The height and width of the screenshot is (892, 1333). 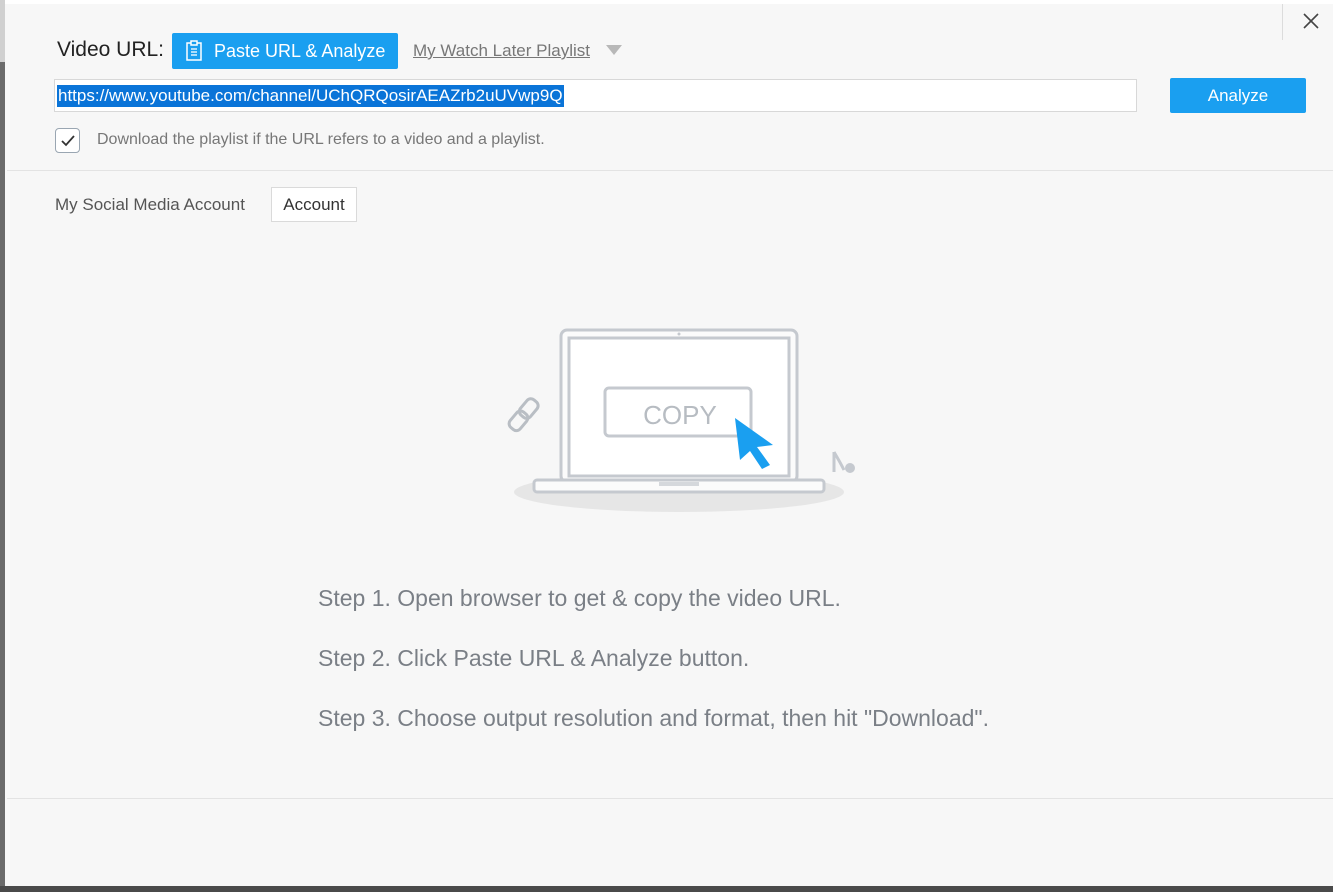 I want to click on video-url-label: Video URL:, so click(x=111, y=49).